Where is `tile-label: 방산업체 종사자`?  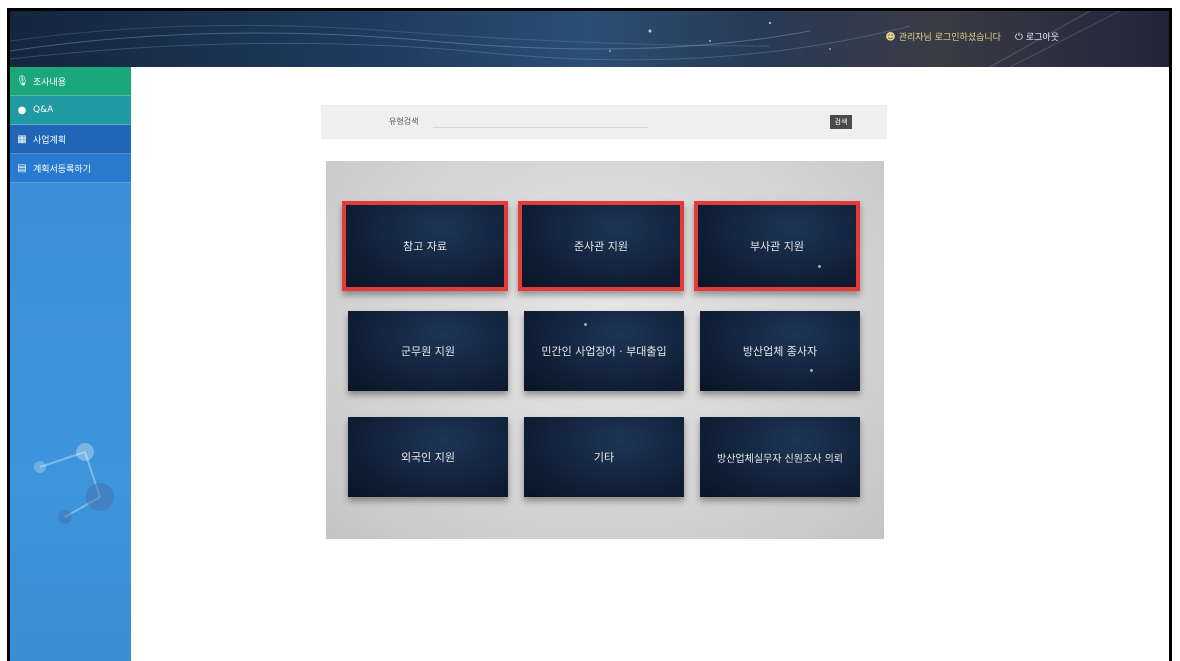 tile-label: 방산업체 종사자 is located at coordinates (780, 351).